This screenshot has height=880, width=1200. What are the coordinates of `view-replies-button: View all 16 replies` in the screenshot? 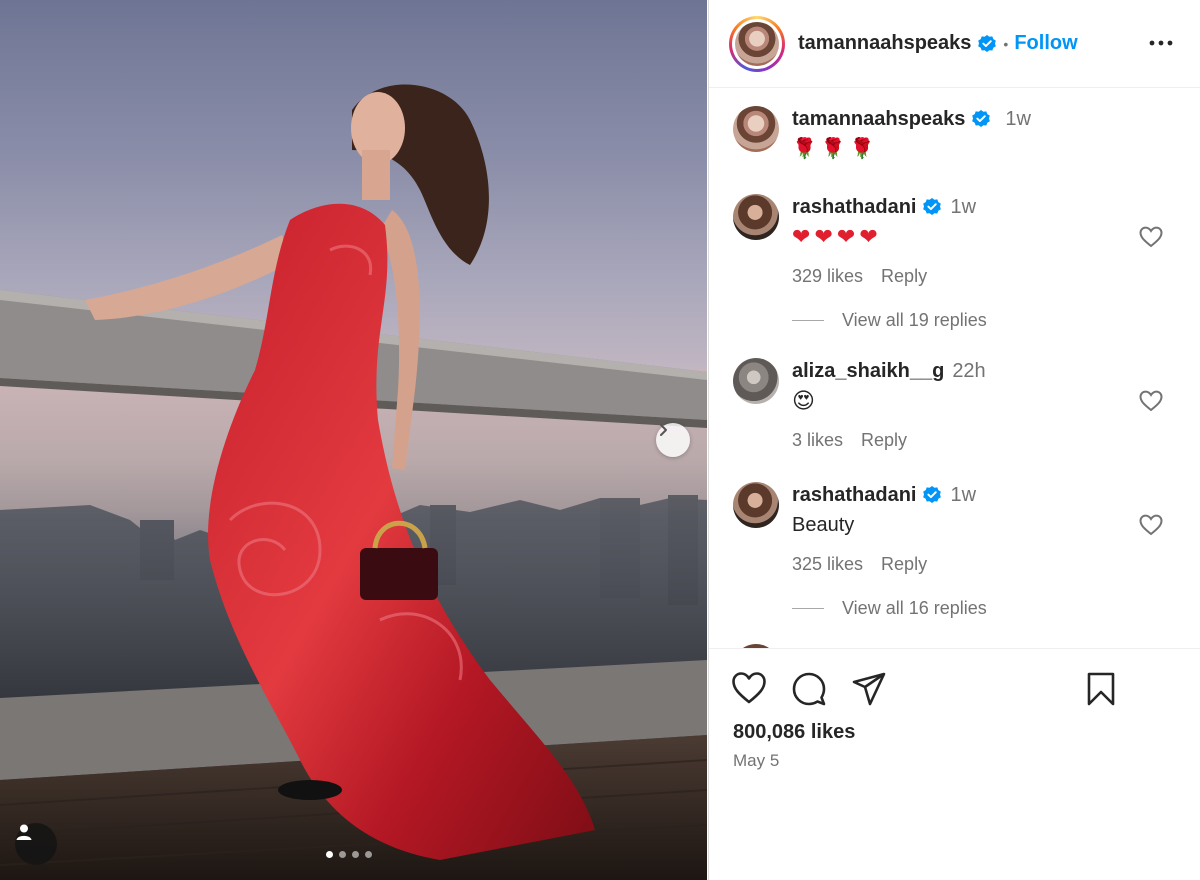 It's located at (889, 608).